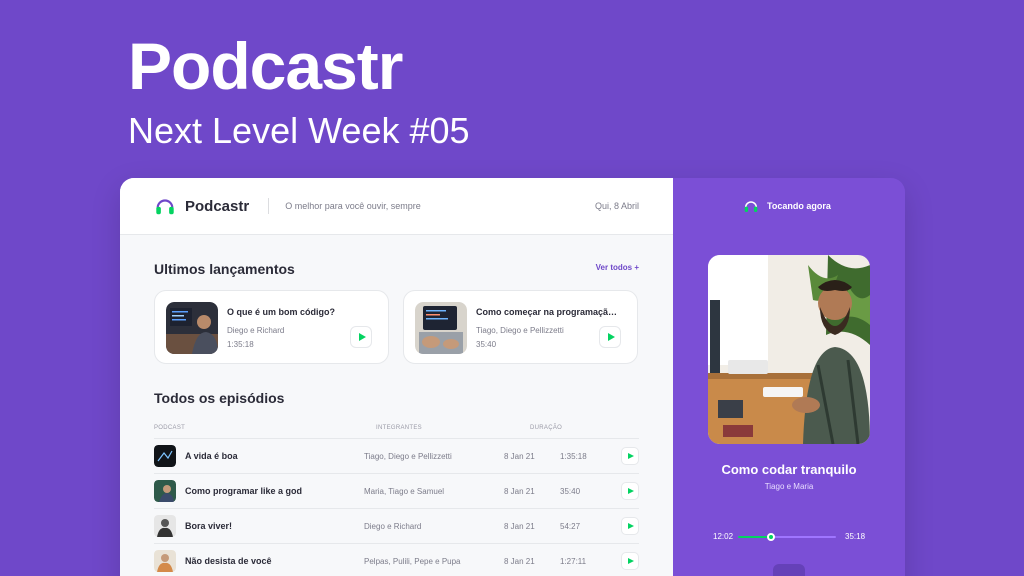 The image size is (1024, 576). I want to click on progress-slider, so click(787, 537).